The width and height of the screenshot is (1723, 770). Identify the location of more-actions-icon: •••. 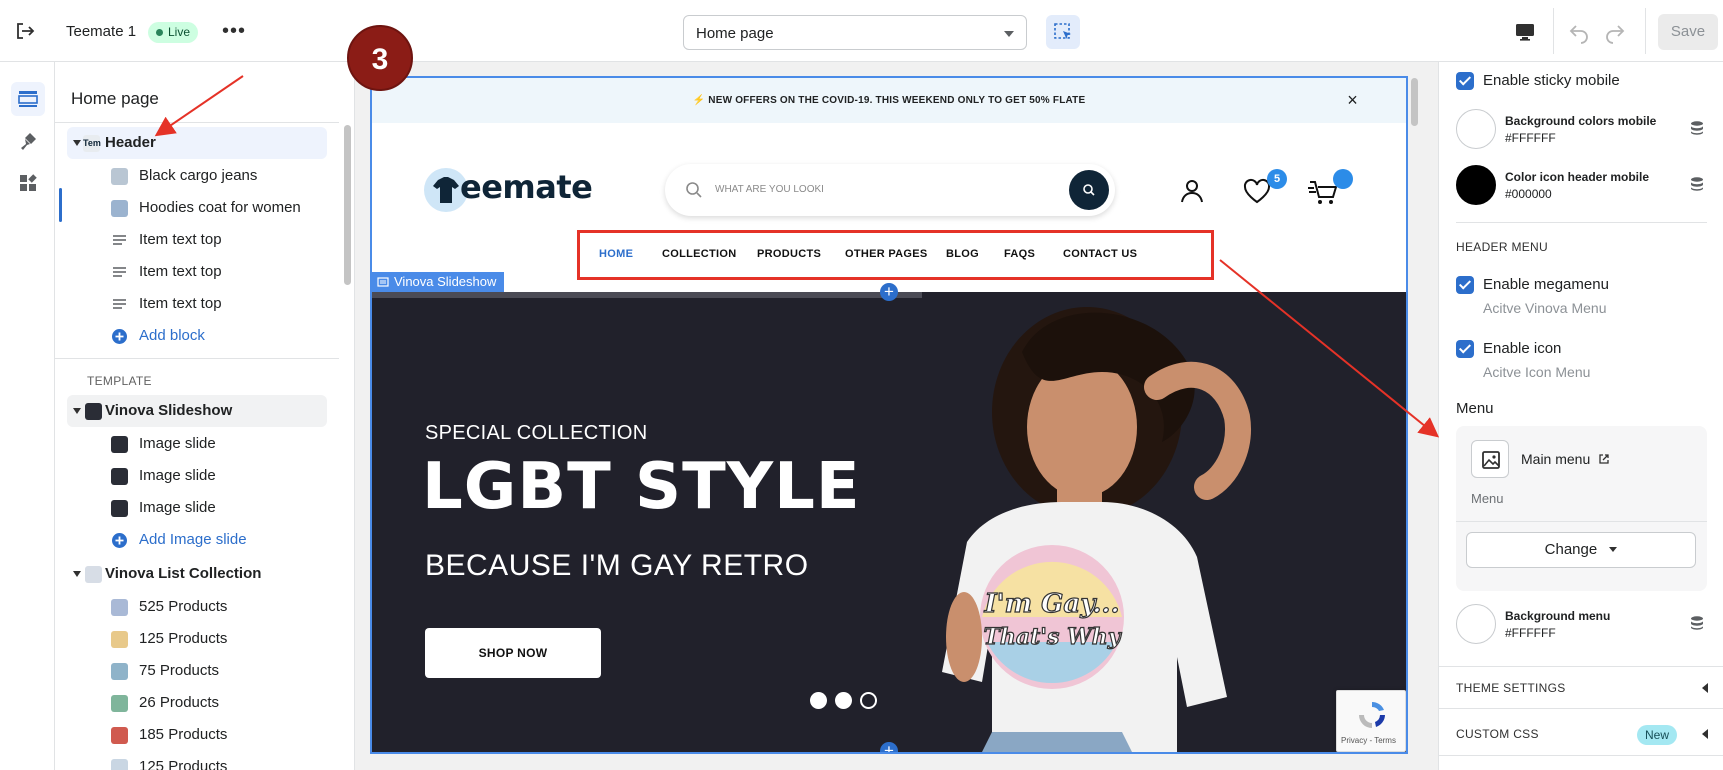
(234, 31).